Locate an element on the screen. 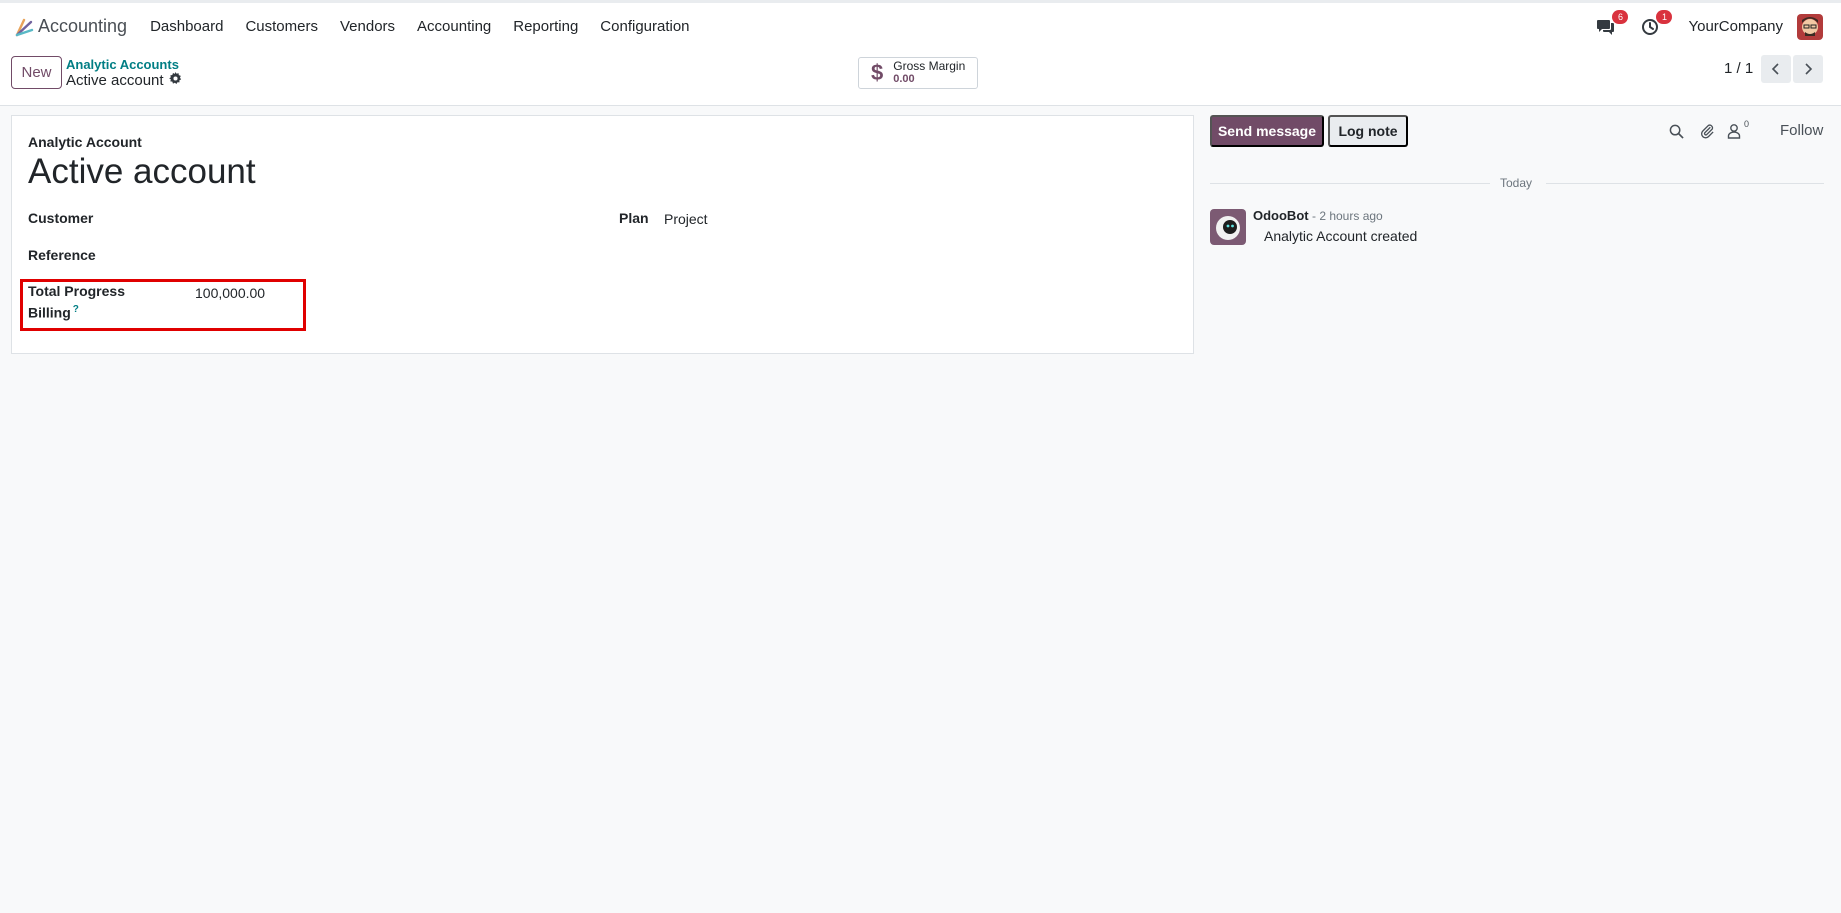 This screenshot has width=1841, height=913. stat-label: Gross Margin is located at coordinates (929, 66).